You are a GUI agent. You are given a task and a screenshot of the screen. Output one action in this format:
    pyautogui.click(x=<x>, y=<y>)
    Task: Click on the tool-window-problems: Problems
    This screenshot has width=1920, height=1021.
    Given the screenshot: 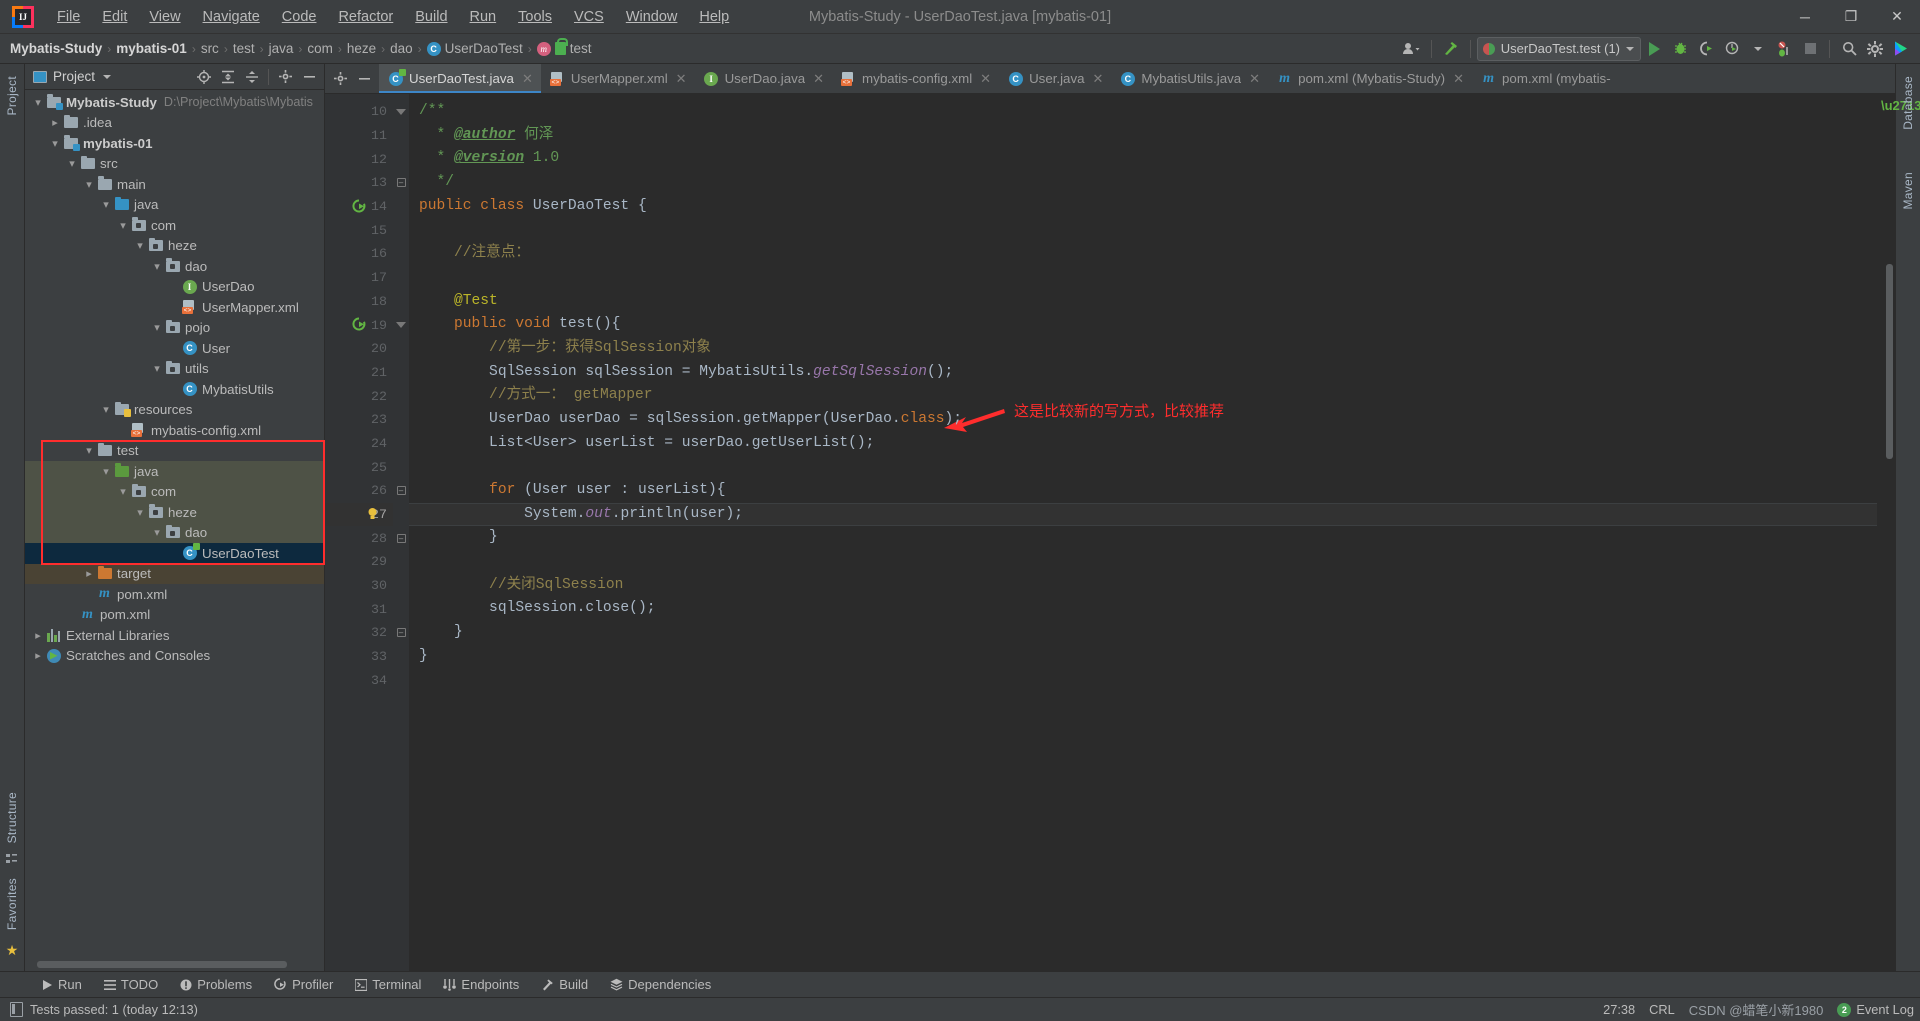 What is the action you would take?
    pyautogui.click(x=216, y=984)
    